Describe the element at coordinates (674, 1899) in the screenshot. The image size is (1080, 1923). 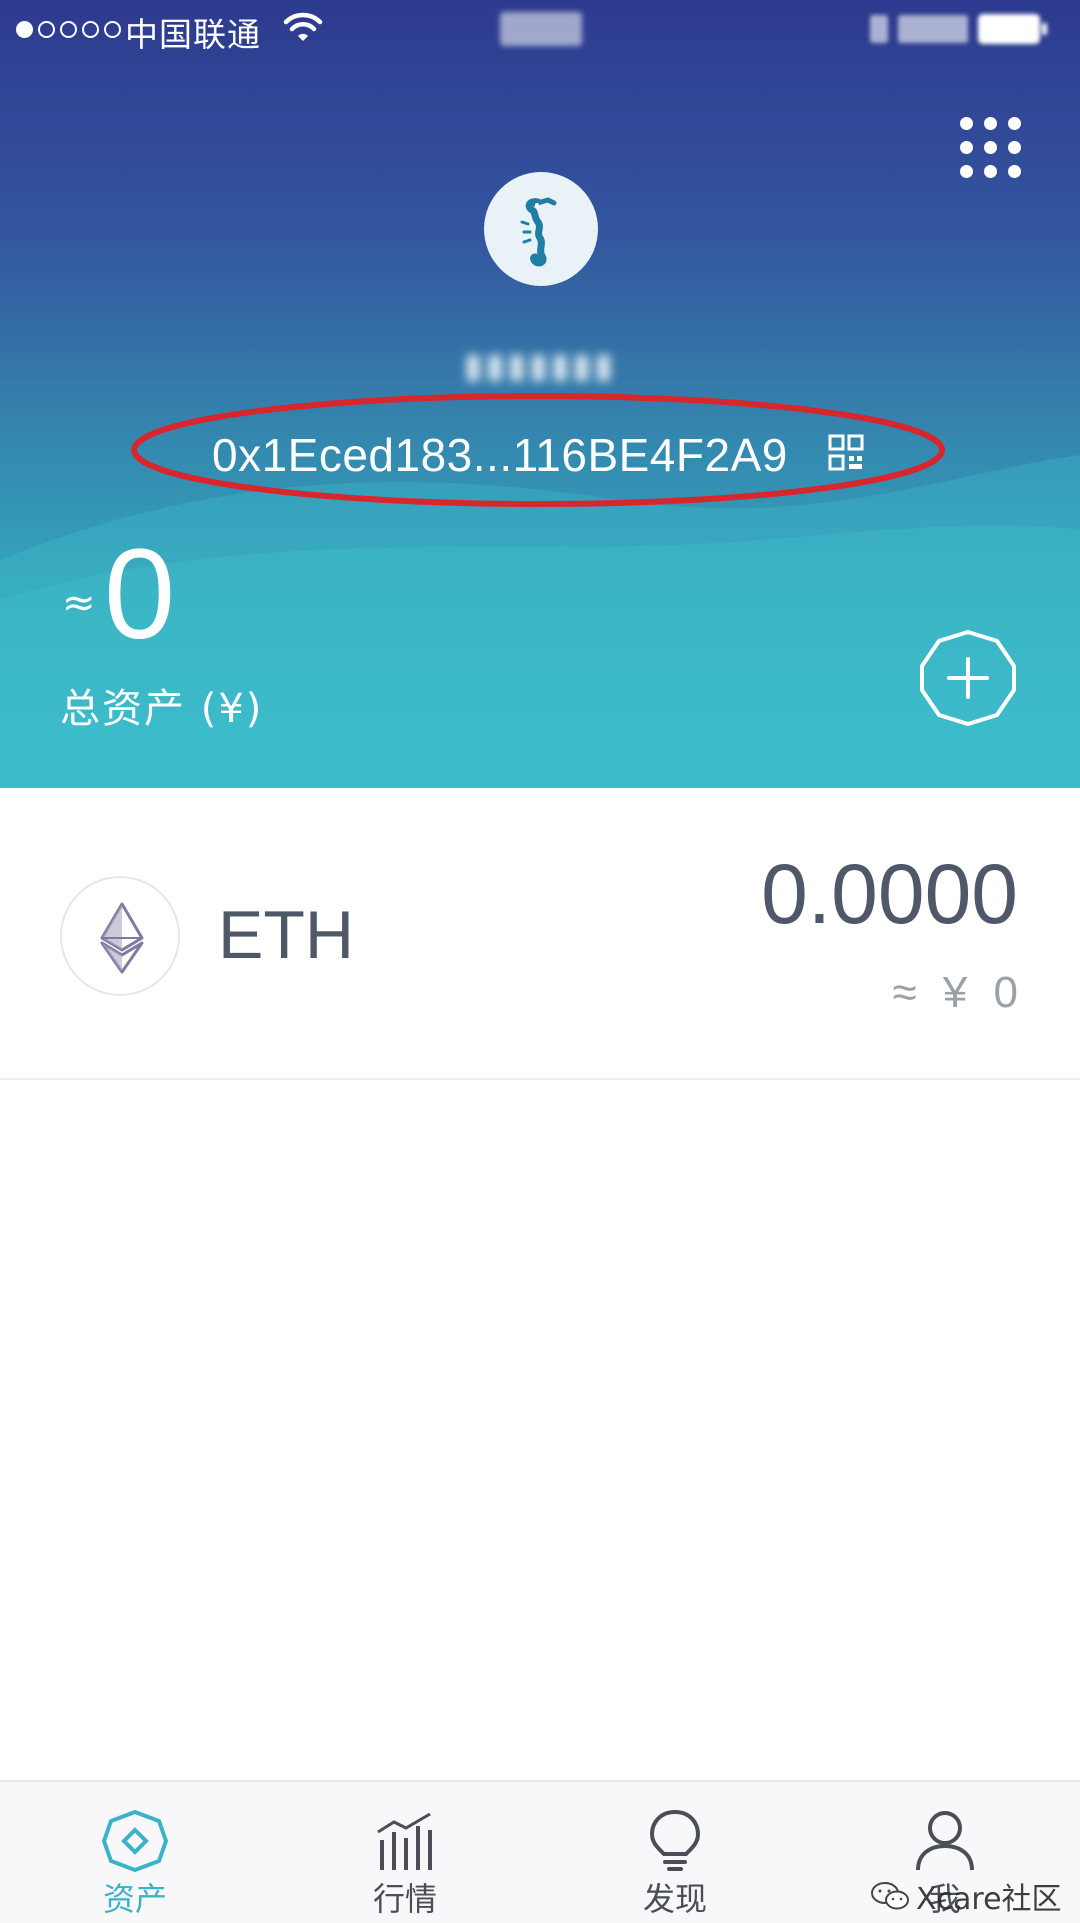
I see `tab-label: 发现` at that location.